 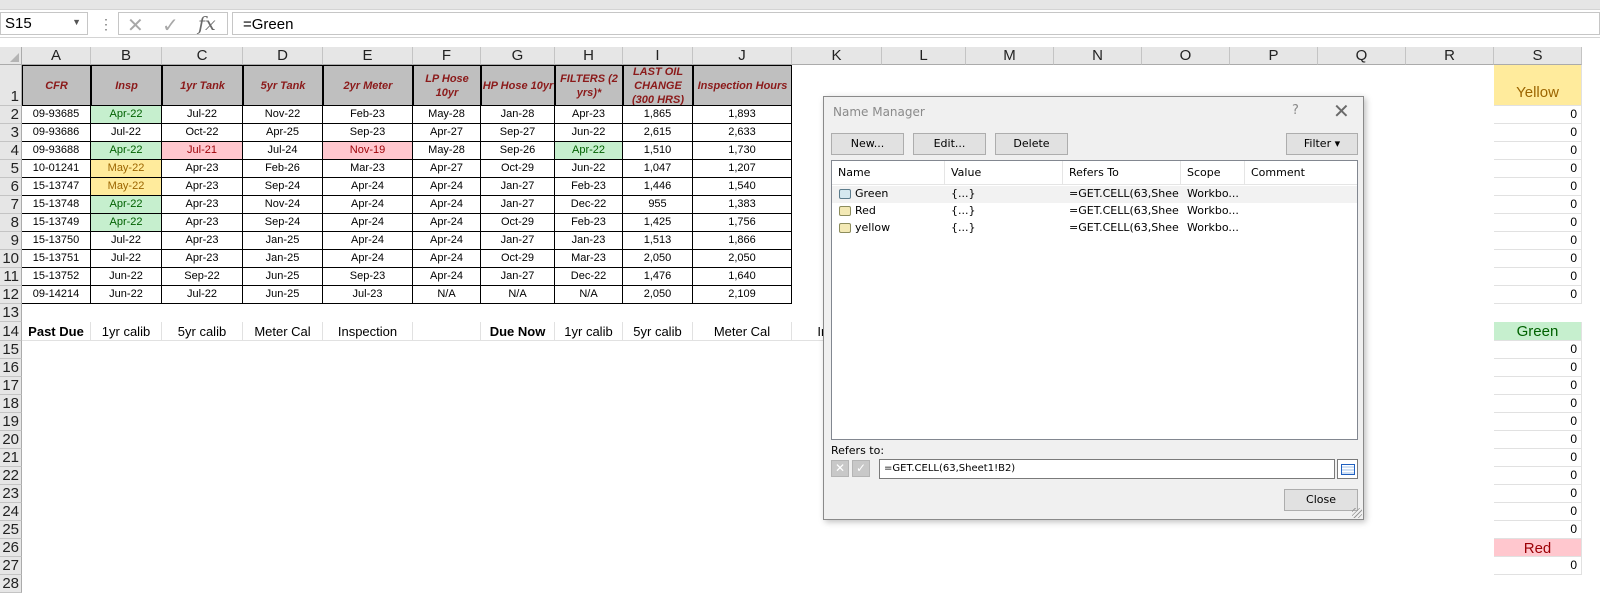 What do you see at coordinates (283, 85) in the screenshot?
I see `table-header-cell: 5yr Tank` at bounding box center [283, 85].